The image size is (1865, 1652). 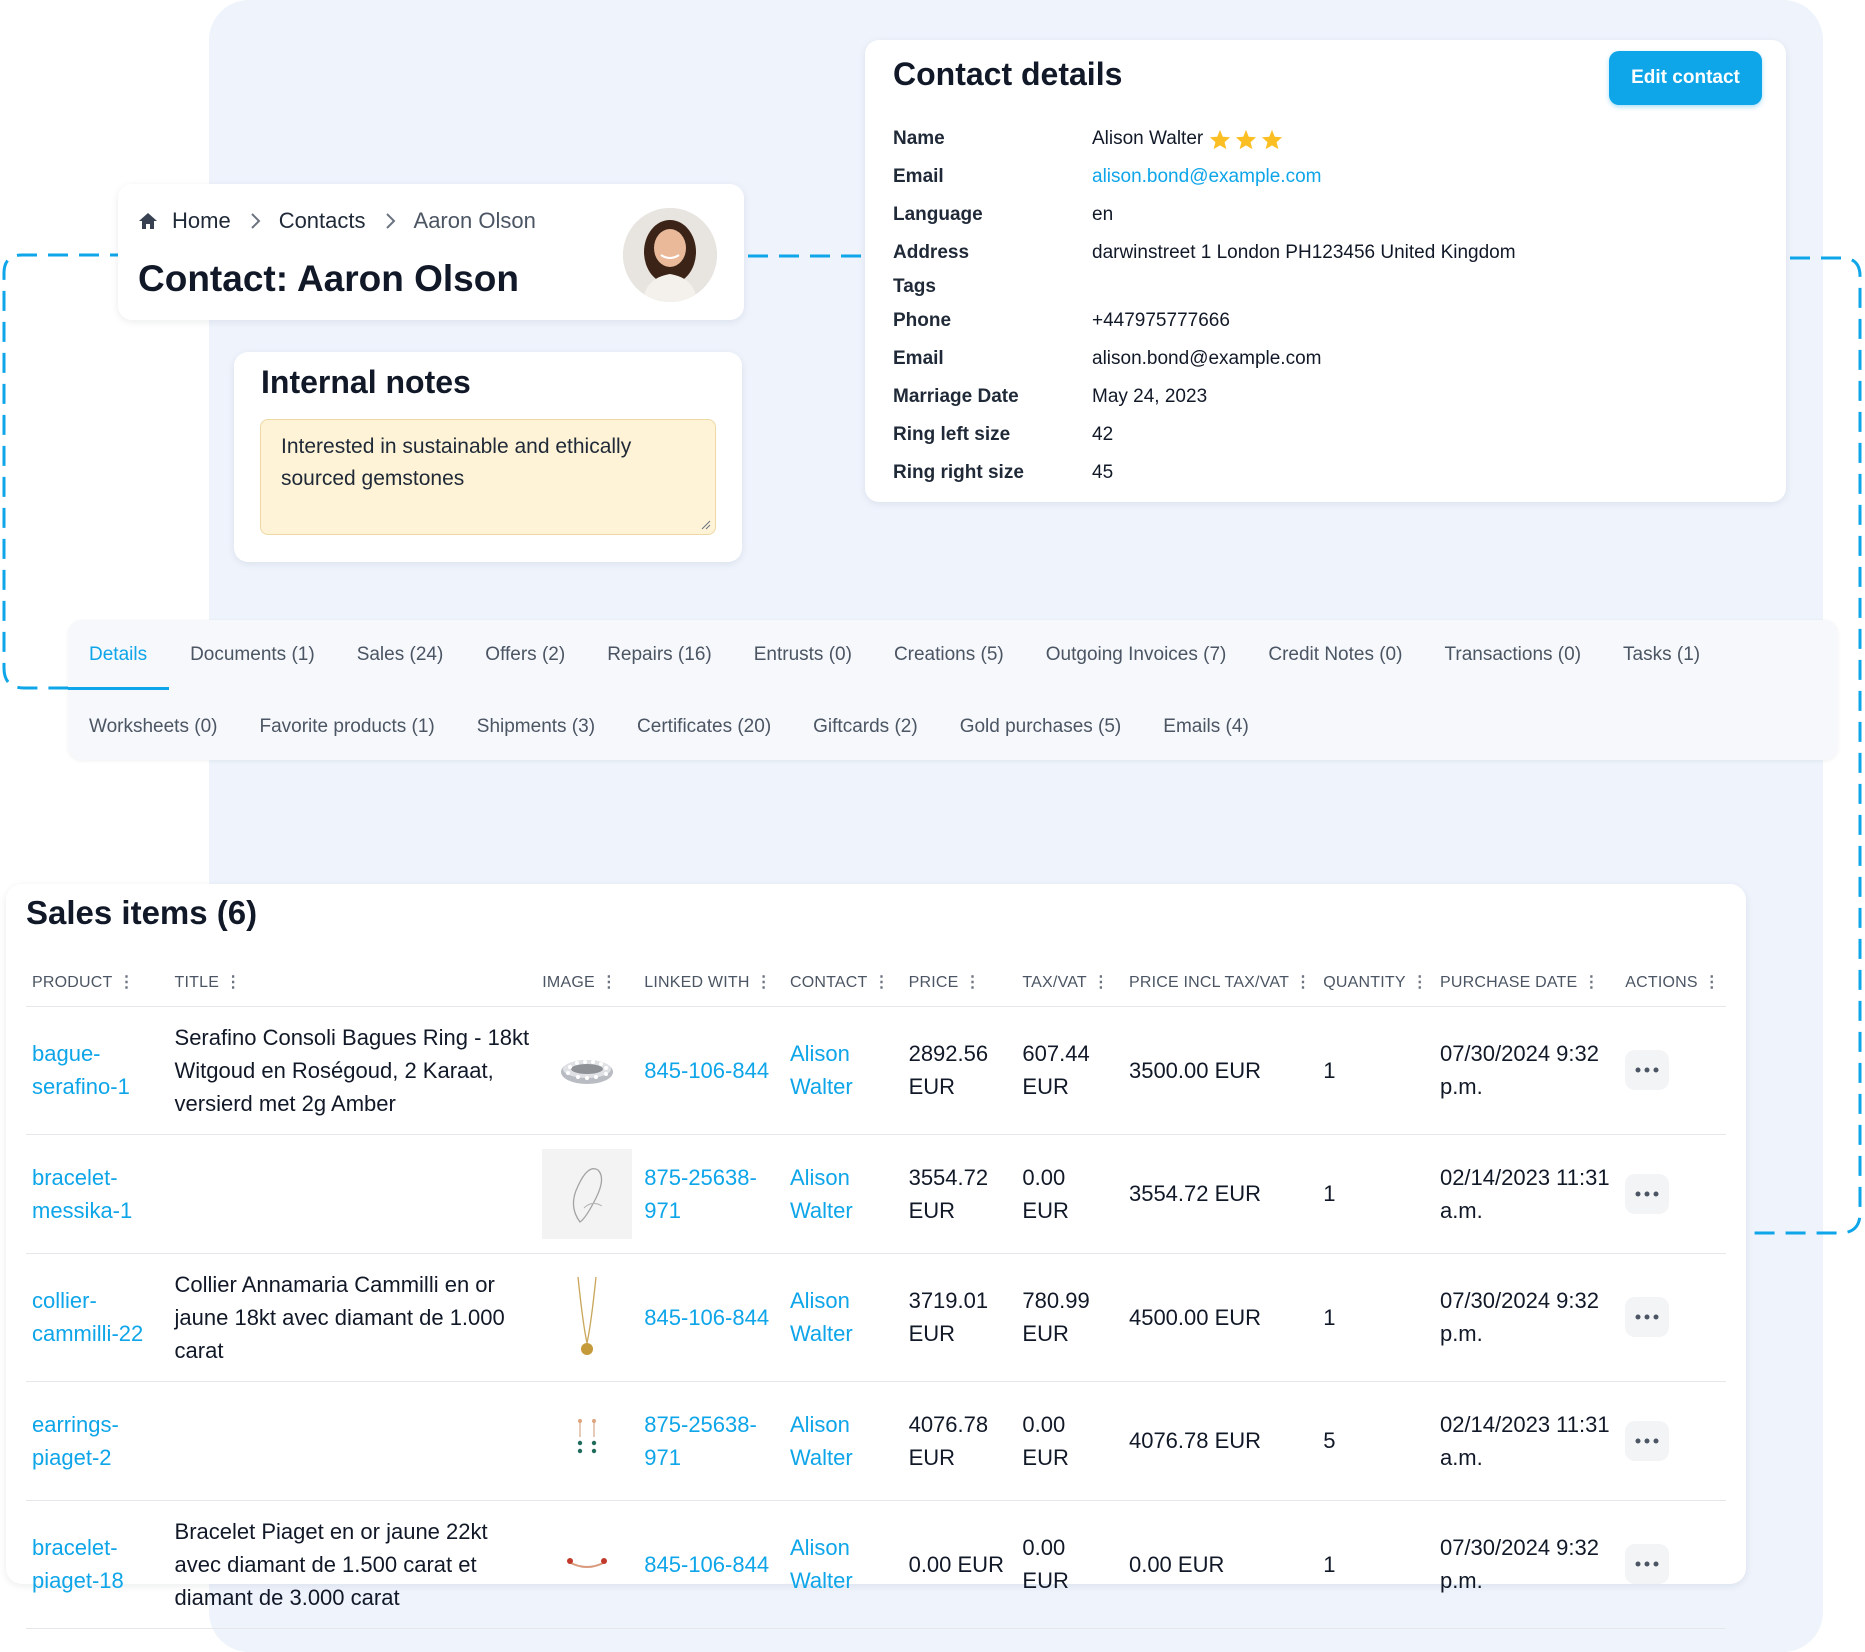 I want to click on tab-creations: Creations (5), so click(x=949, y=655).